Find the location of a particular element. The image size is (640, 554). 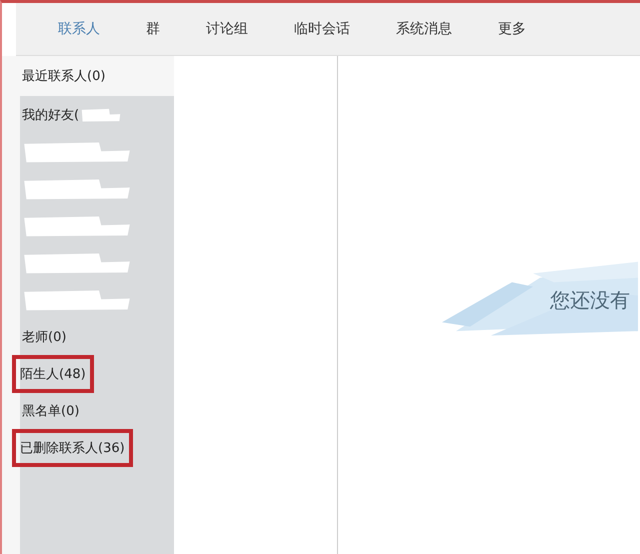

group-item: 最近联系人(0) is located at coordinates (64, 76).